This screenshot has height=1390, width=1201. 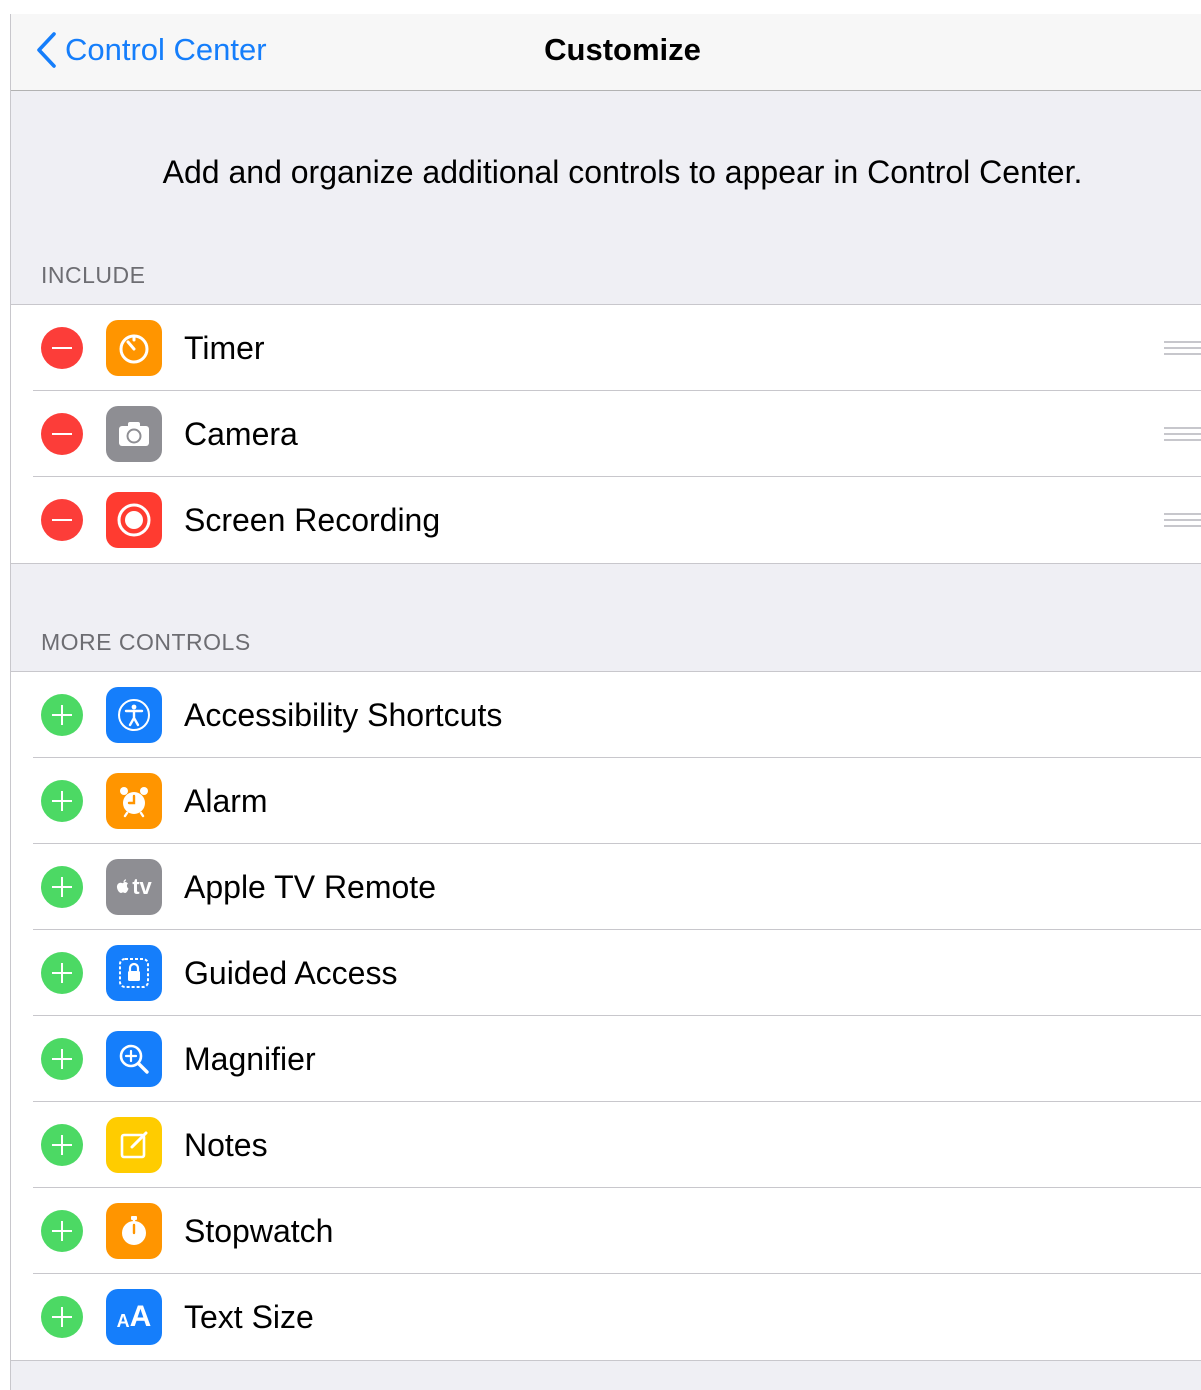 What do you see at coordinates (134, 520) in the screenshot?
I see `screen-recording-icon` at bounding box center [134, 520].